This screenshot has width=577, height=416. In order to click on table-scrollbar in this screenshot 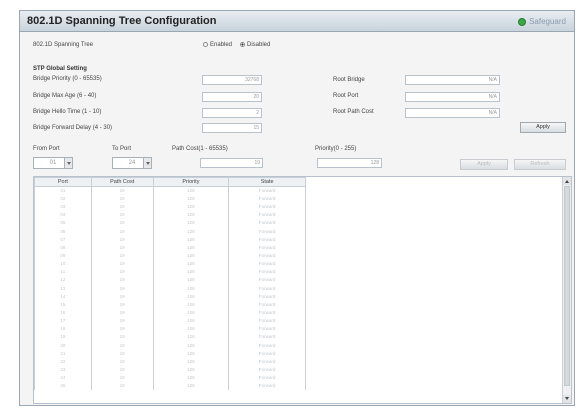, I will do `click(566, 290)`.